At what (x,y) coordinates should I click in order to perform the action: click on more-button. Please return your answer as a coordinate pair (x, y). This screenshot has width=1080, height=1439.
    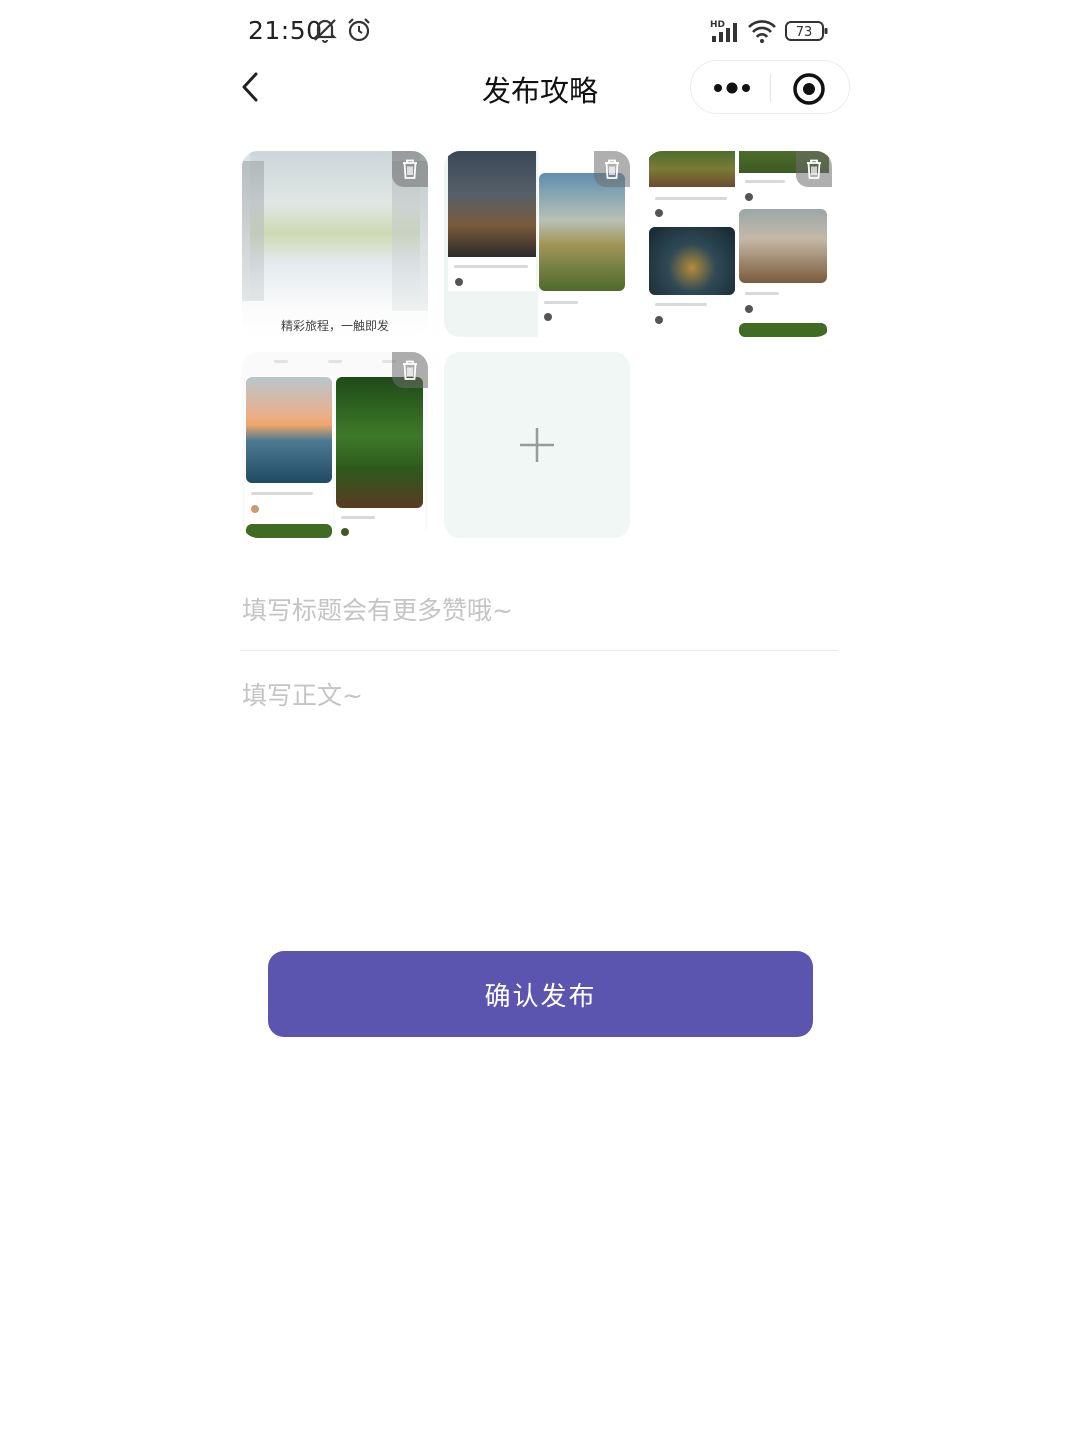
    Looking at the image, I should click on (732, 88).